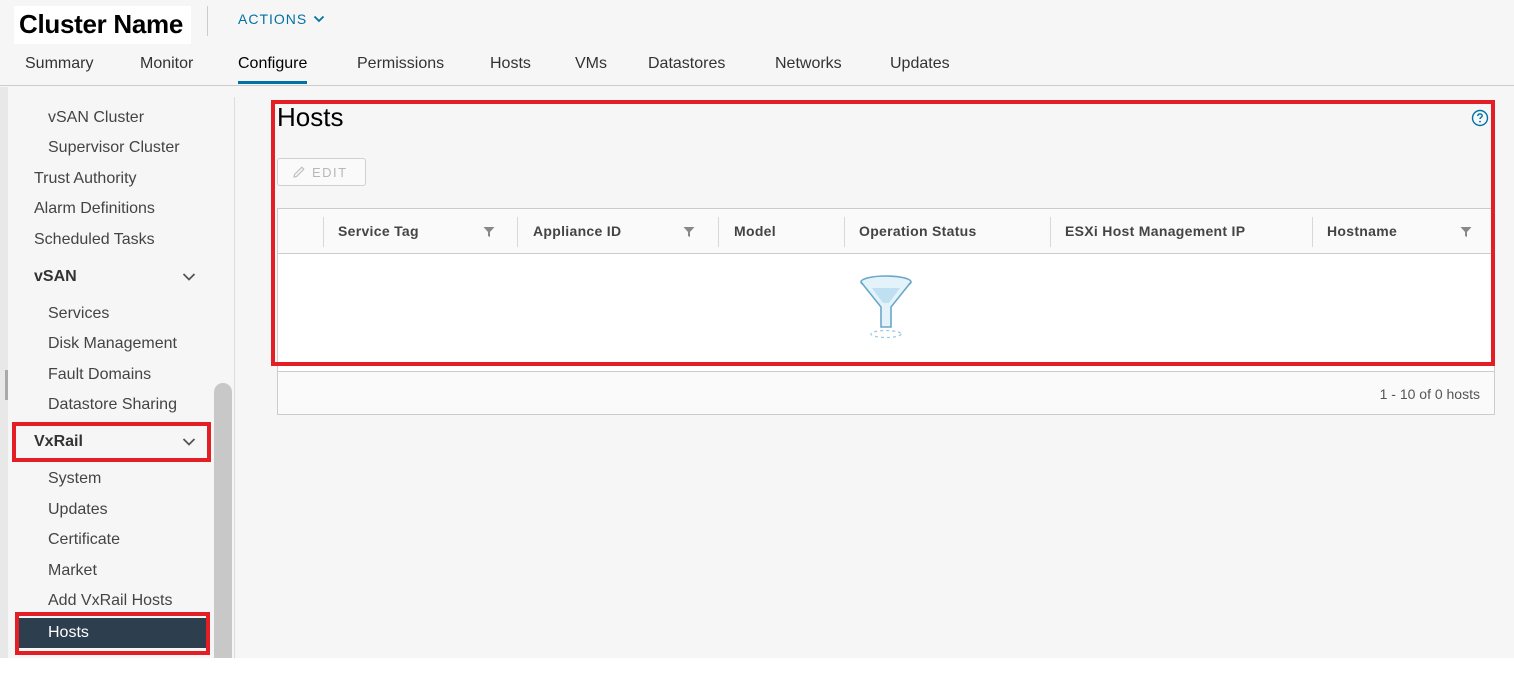 The image size is (1514, 674). What do you see at coordinates (207, 21) in the screenshot?
I see `title-divider` at bounding box center [207, 21].